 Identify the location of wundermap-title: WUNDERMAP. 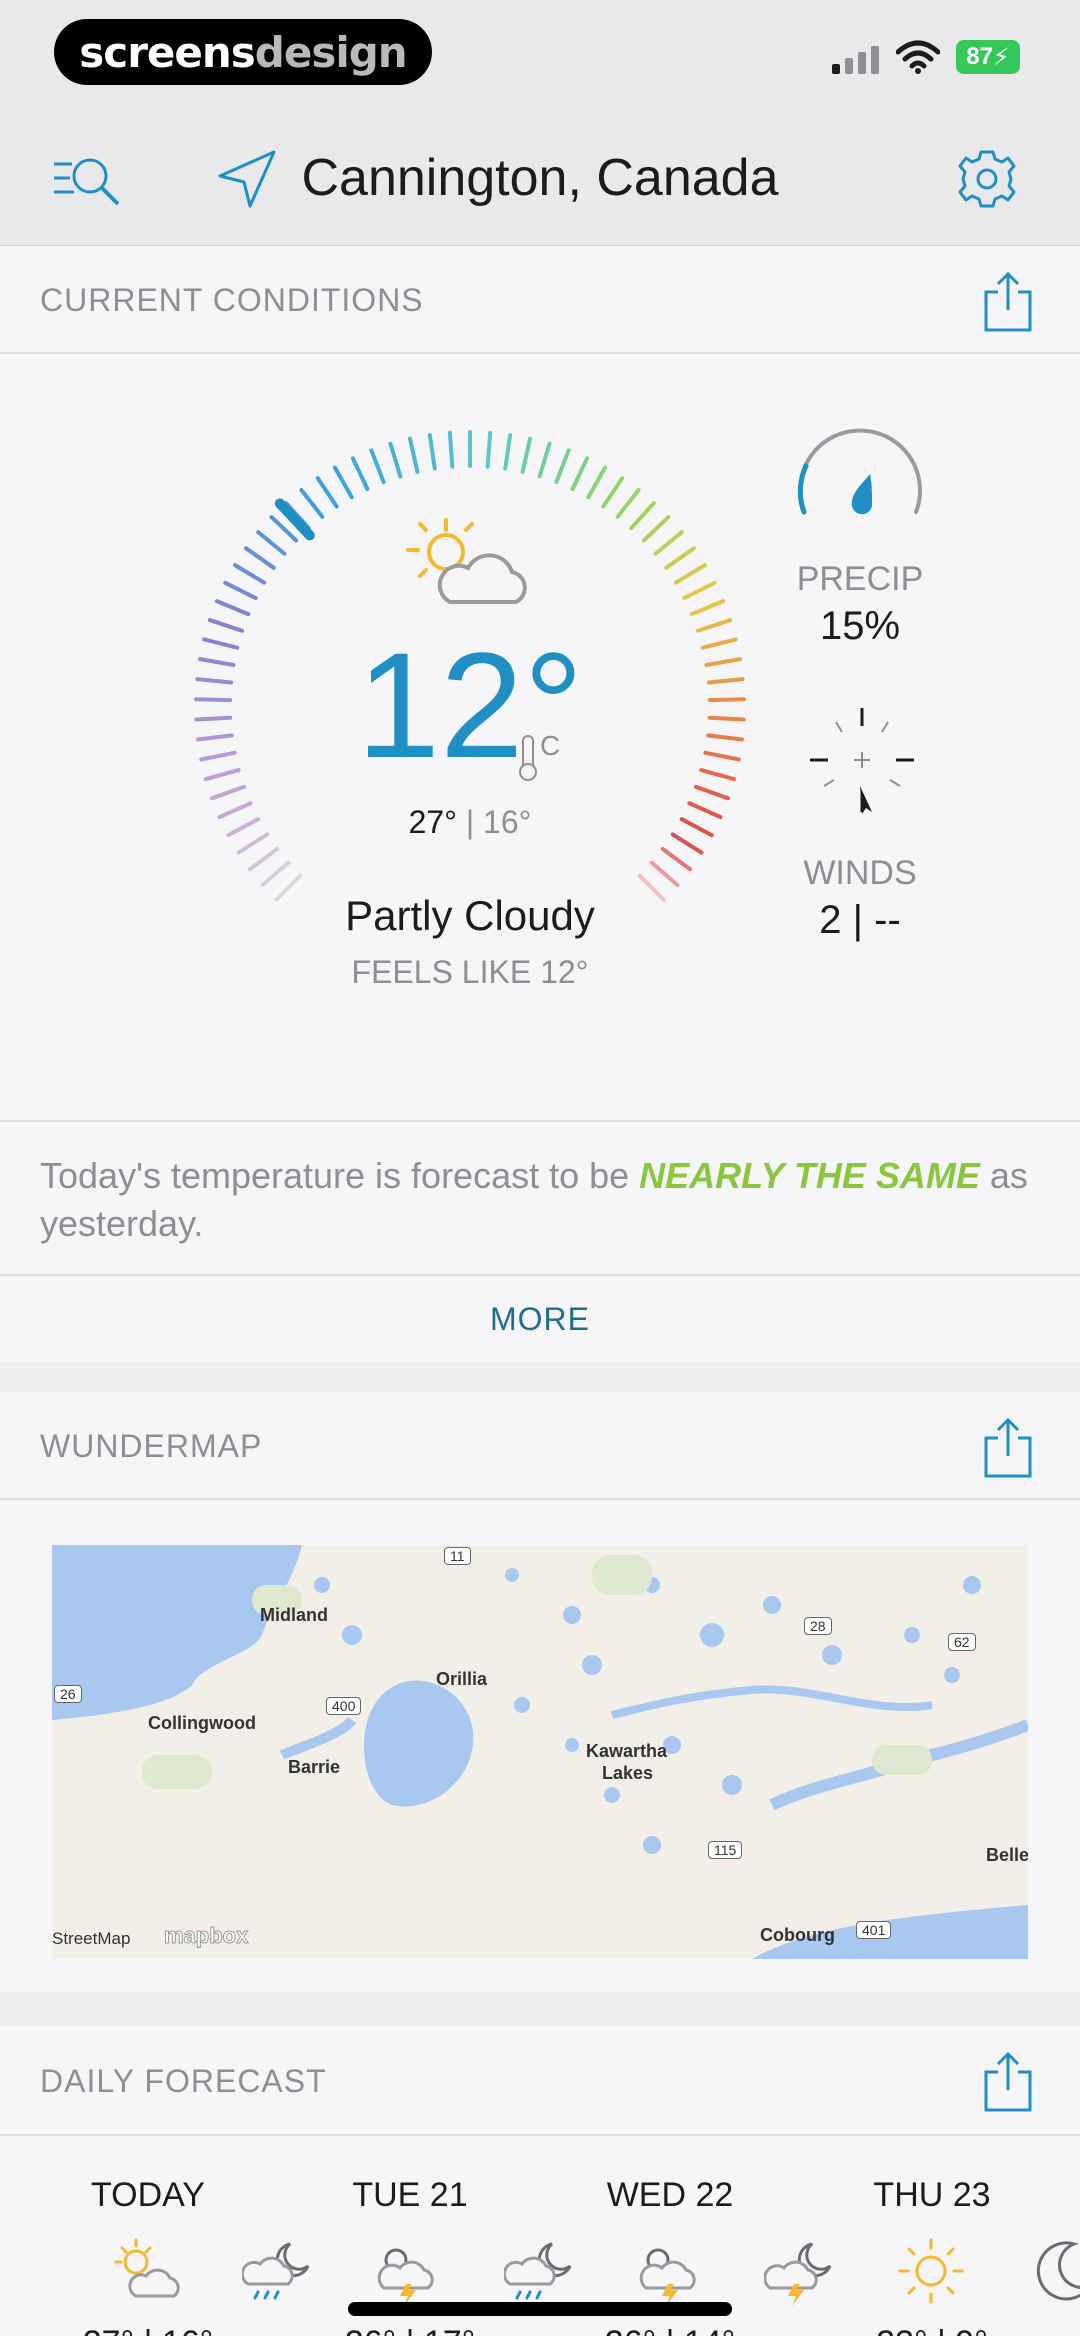
(151, 1446).